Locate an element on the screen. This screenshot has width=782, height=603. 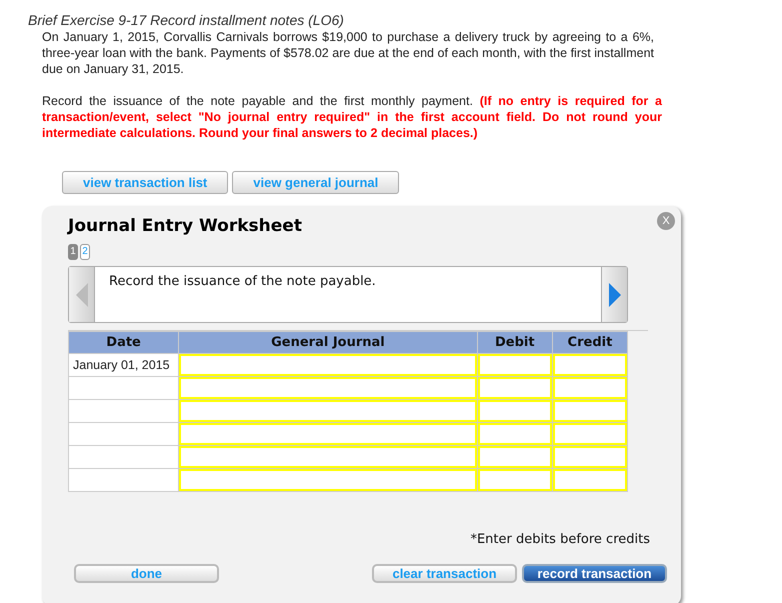
column-header: Credit is located at coordinates (590, 343).